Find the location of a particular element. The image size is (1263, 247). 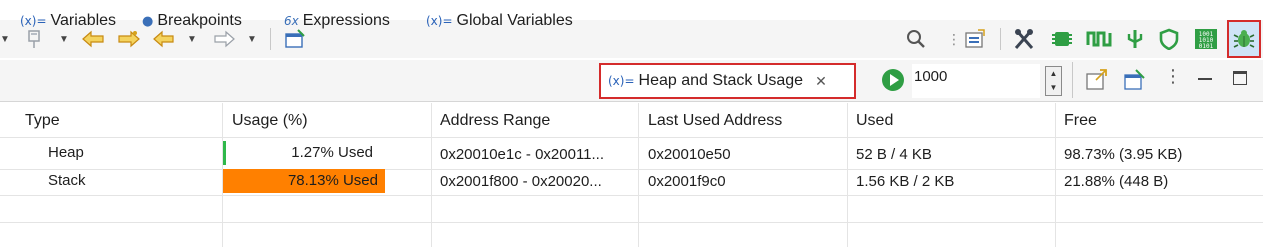

search-icon is located at coordinates (916, 39).